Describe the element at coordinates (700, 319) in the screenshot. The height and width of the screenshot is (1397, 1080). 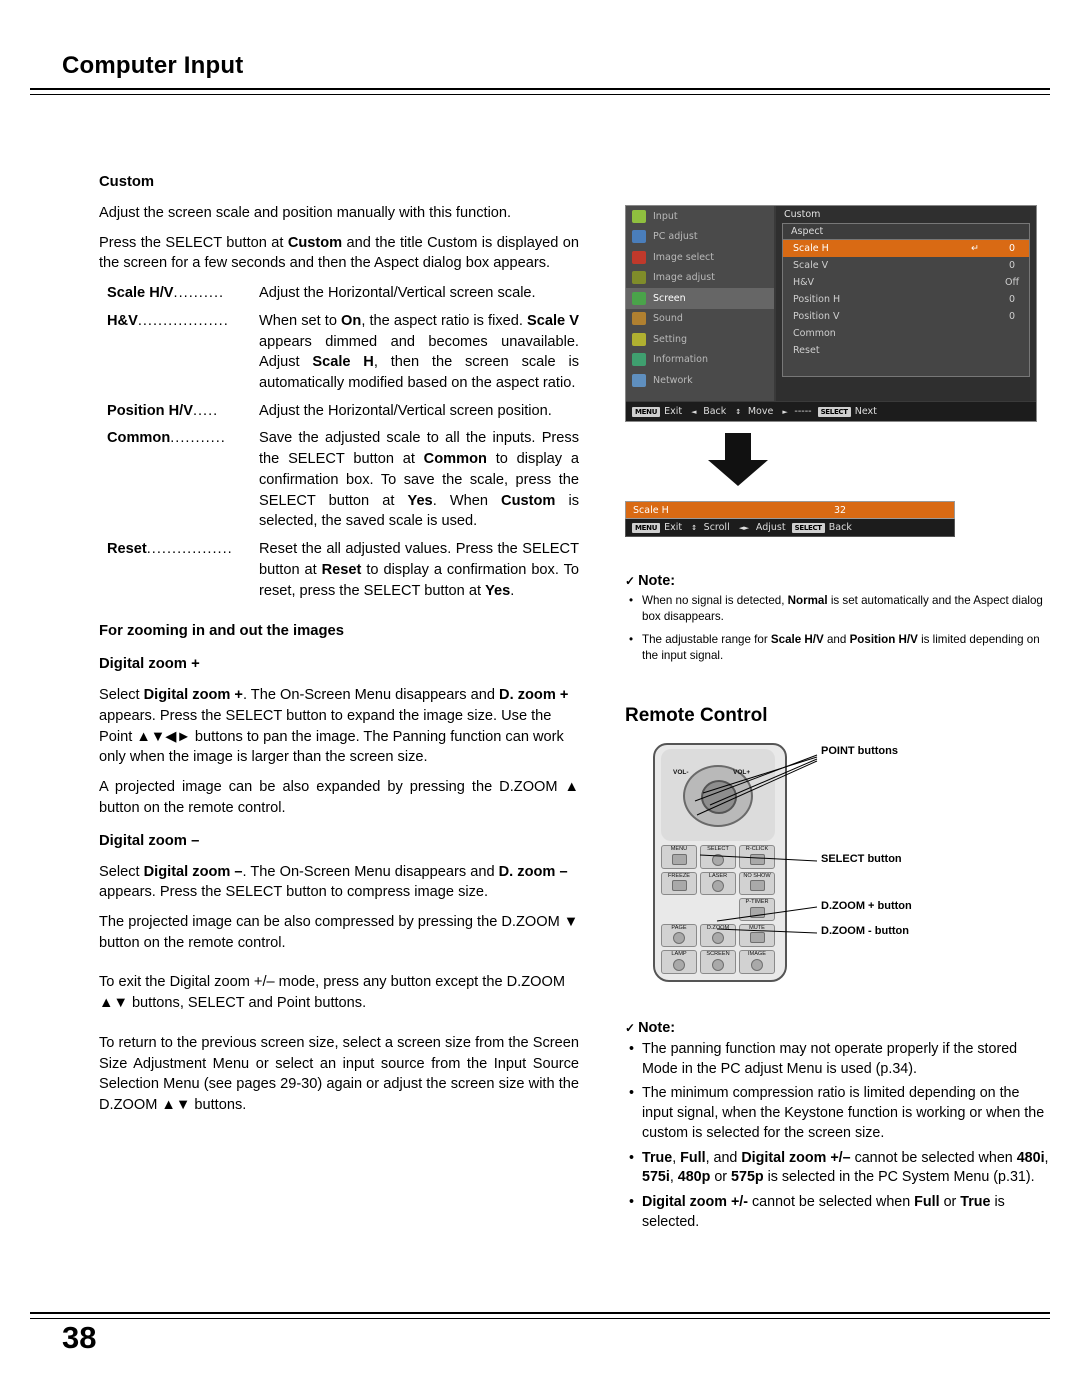
I see `osd-menu-item-sound: Sound` at that location.